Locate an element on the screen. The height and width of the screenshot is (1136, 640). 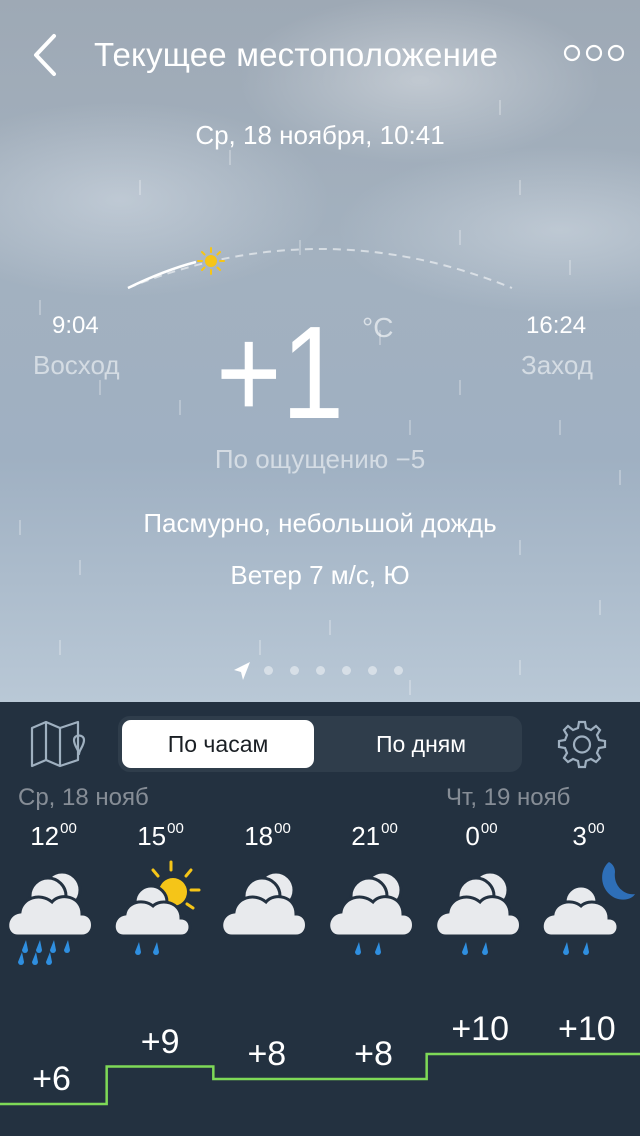
temperature-value: +1 is located at coordinates (280, 370).